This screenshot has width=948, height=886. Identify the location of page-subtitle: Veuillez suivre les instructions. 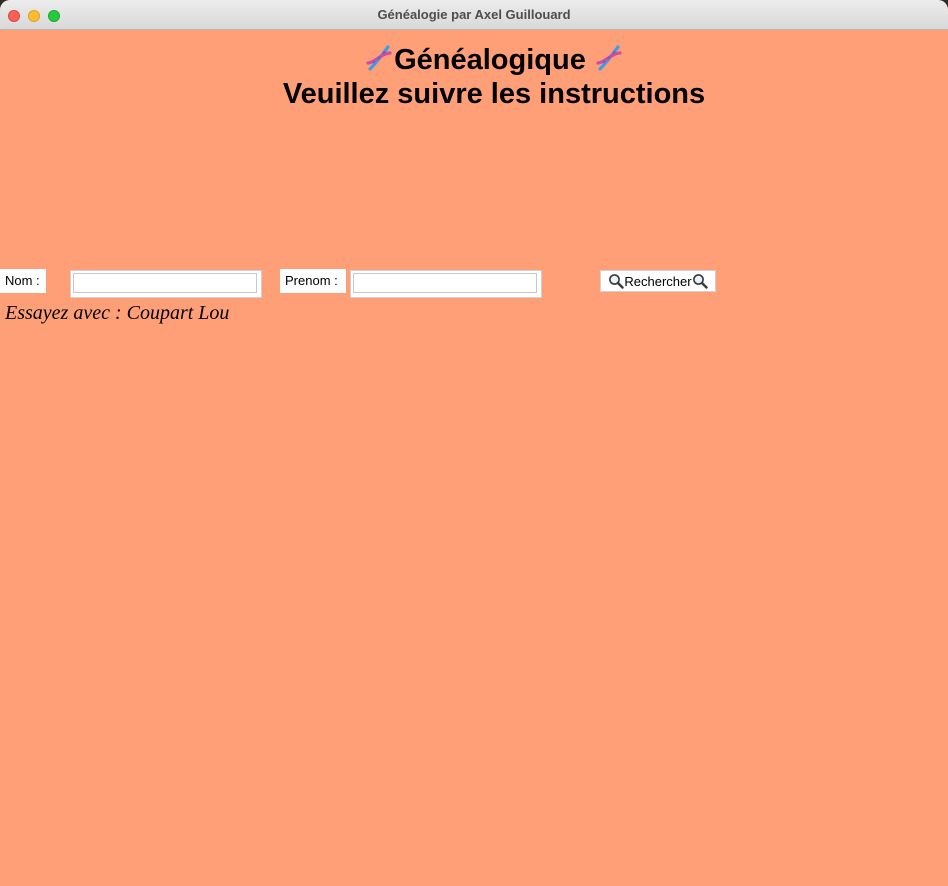
(494, 94).